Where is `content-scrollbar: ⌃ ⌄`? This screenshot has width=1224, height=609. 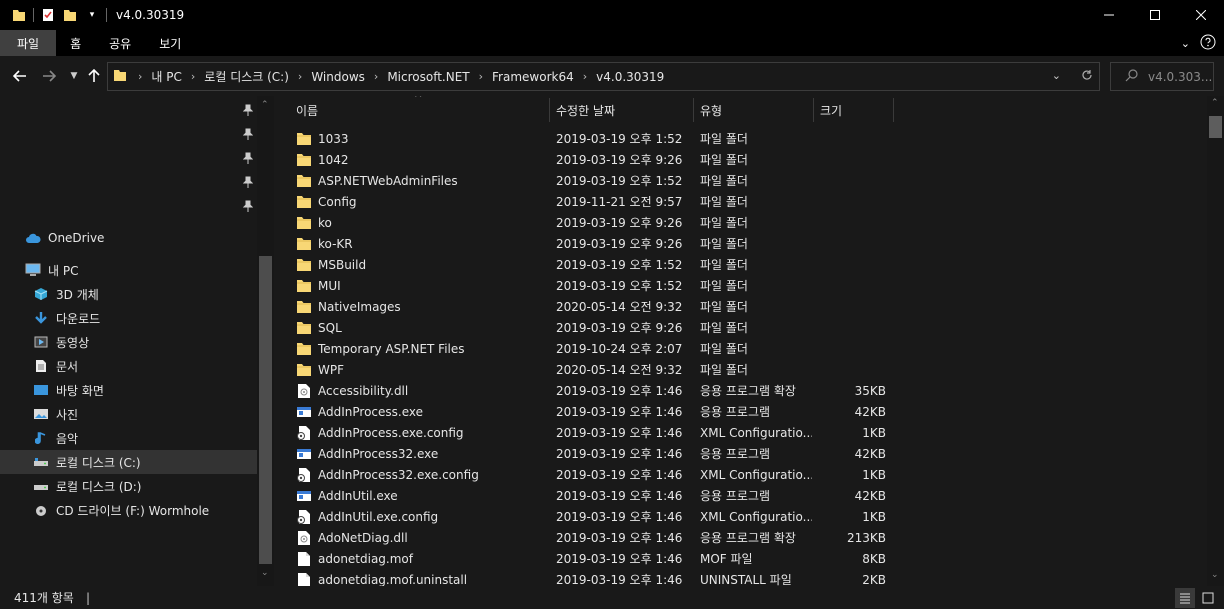 content-scrollbar: ⌃ ⌄ is located at coordinates (1215, 341).